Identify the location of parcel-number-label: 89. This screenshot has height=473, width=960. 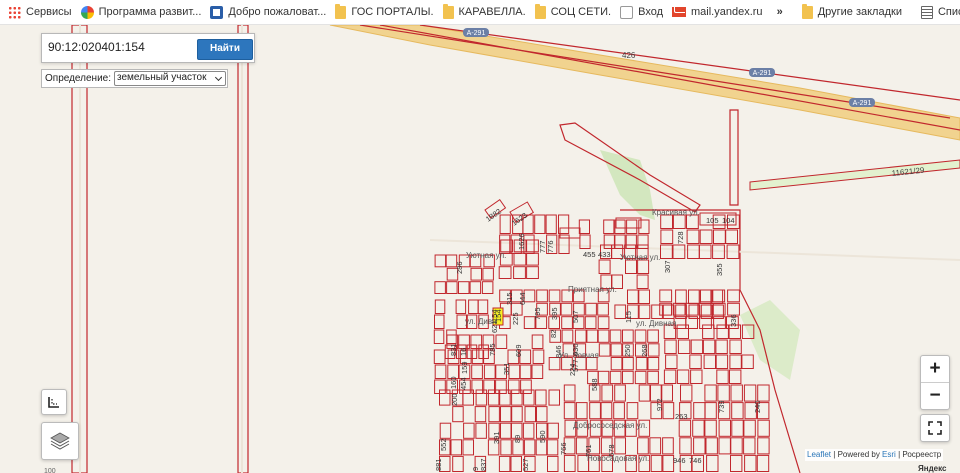
(517, 439).